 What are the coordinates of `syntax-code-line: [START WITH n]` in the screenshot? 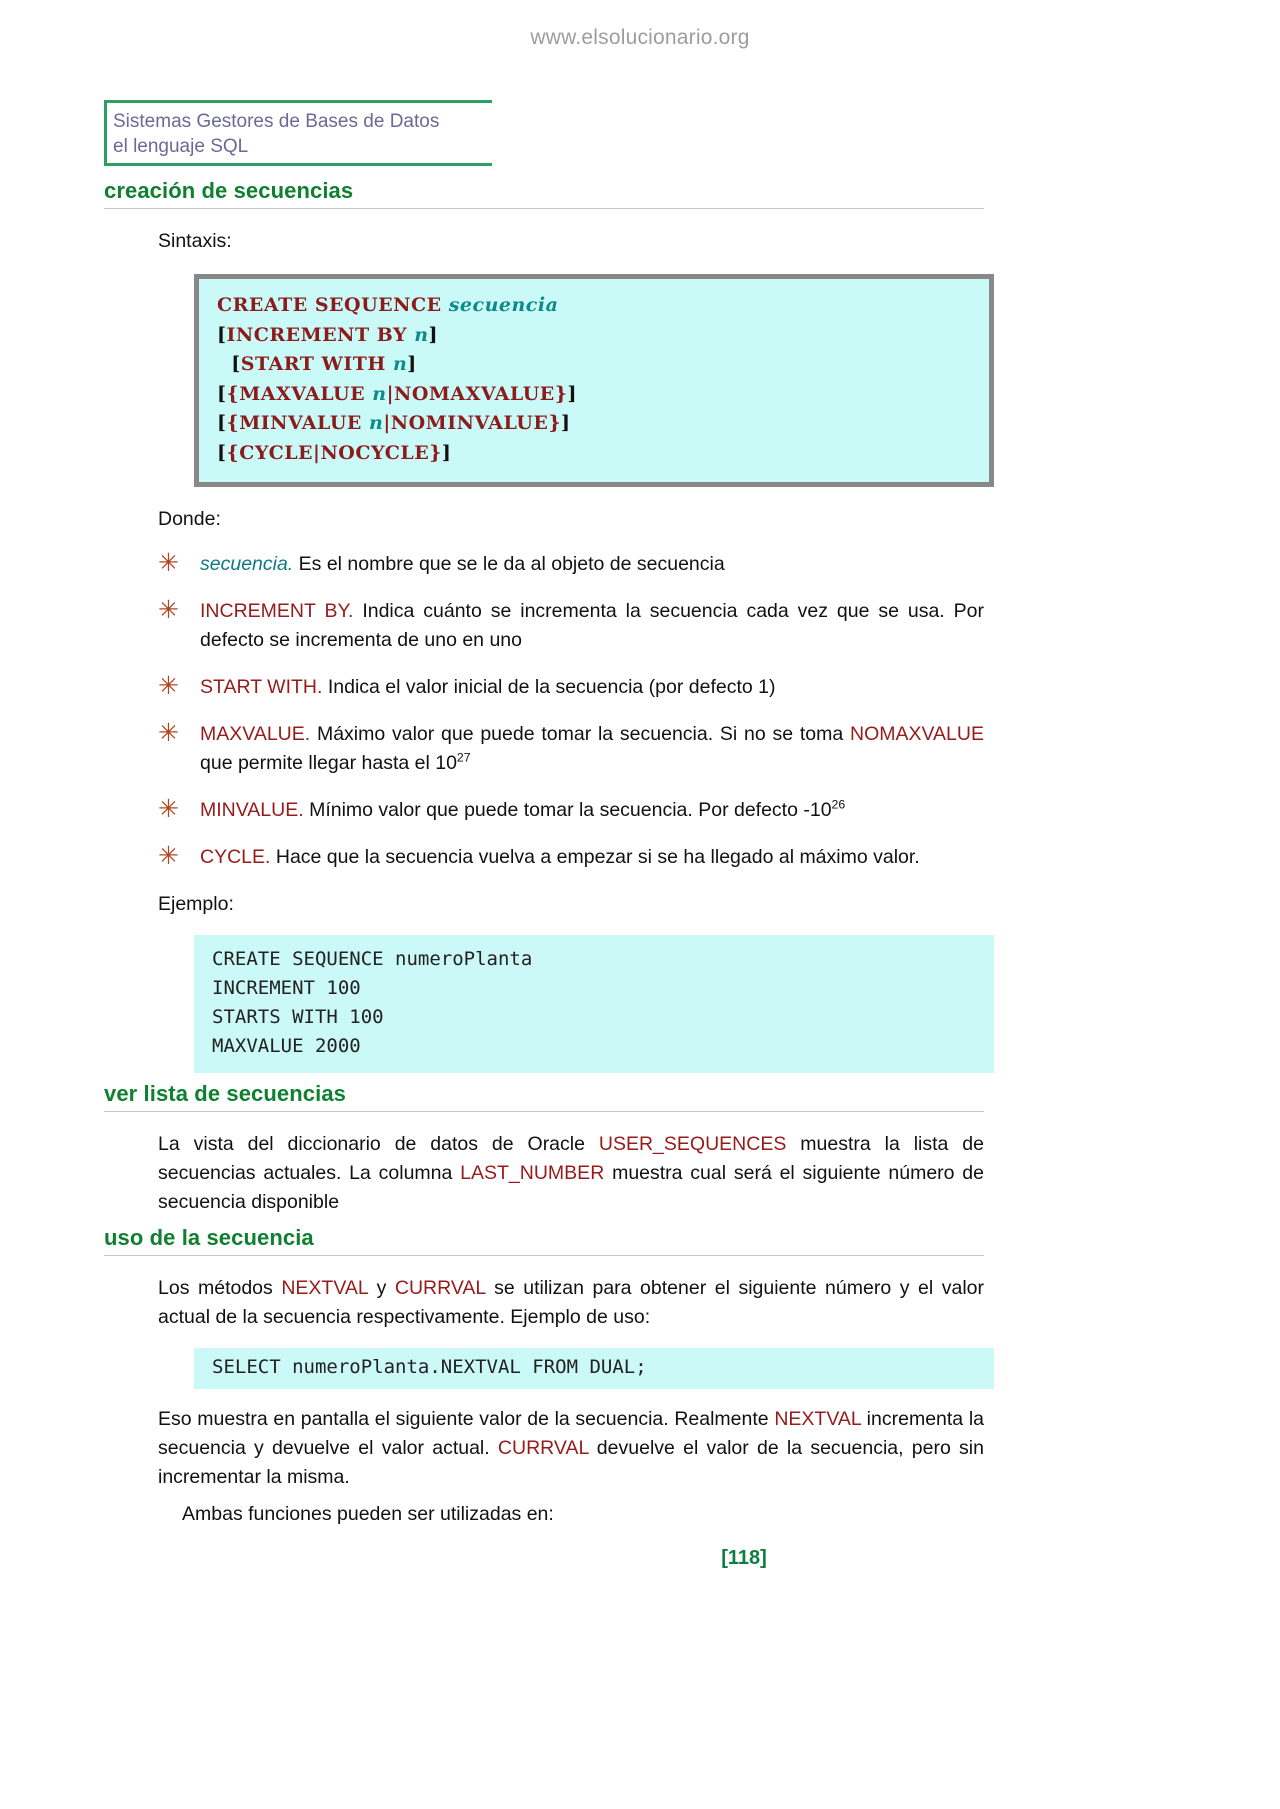 It's located at (594, 365).